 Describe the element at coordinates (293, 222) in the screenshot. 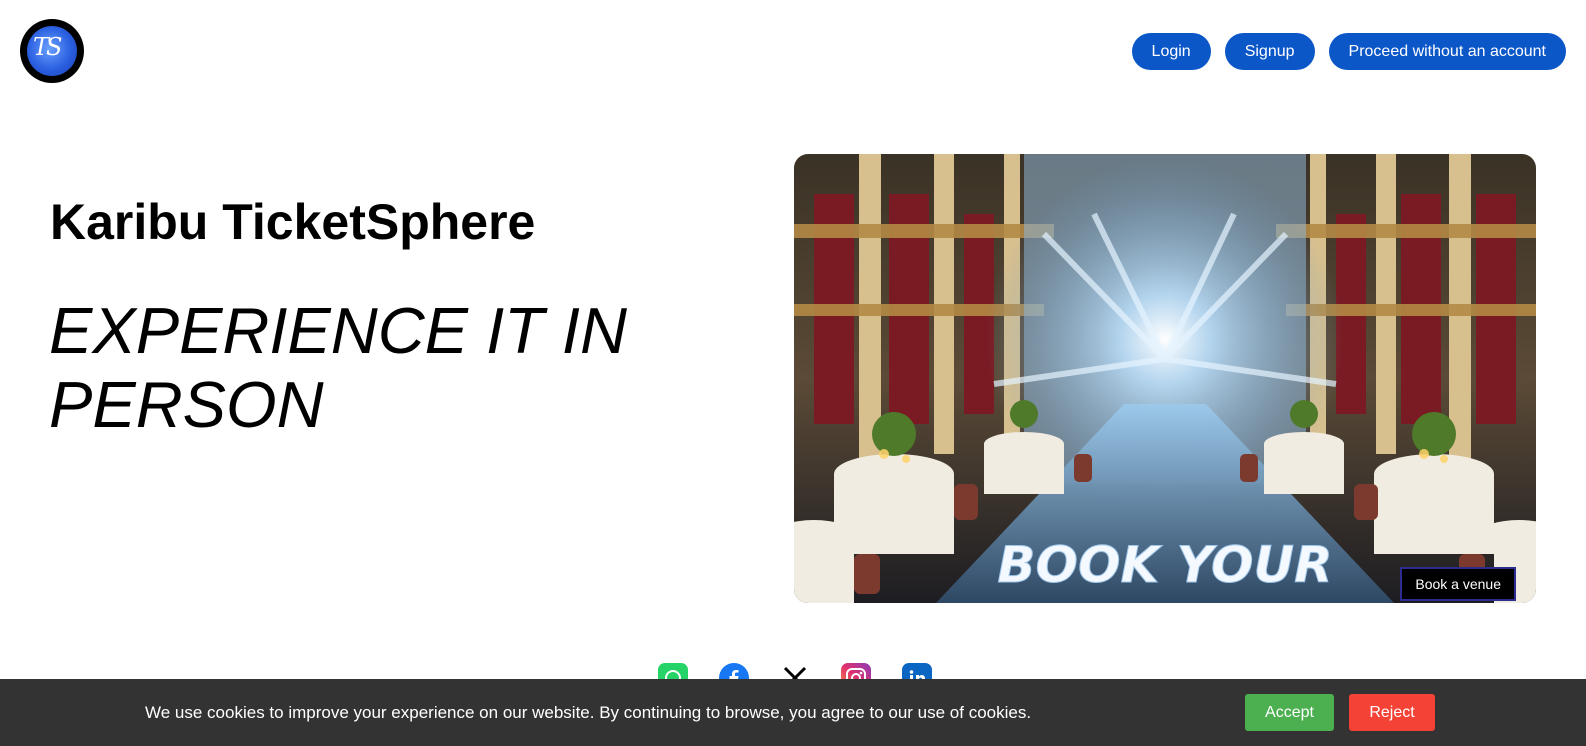

I see `page-title: Karibu TicketSphere` at that location.